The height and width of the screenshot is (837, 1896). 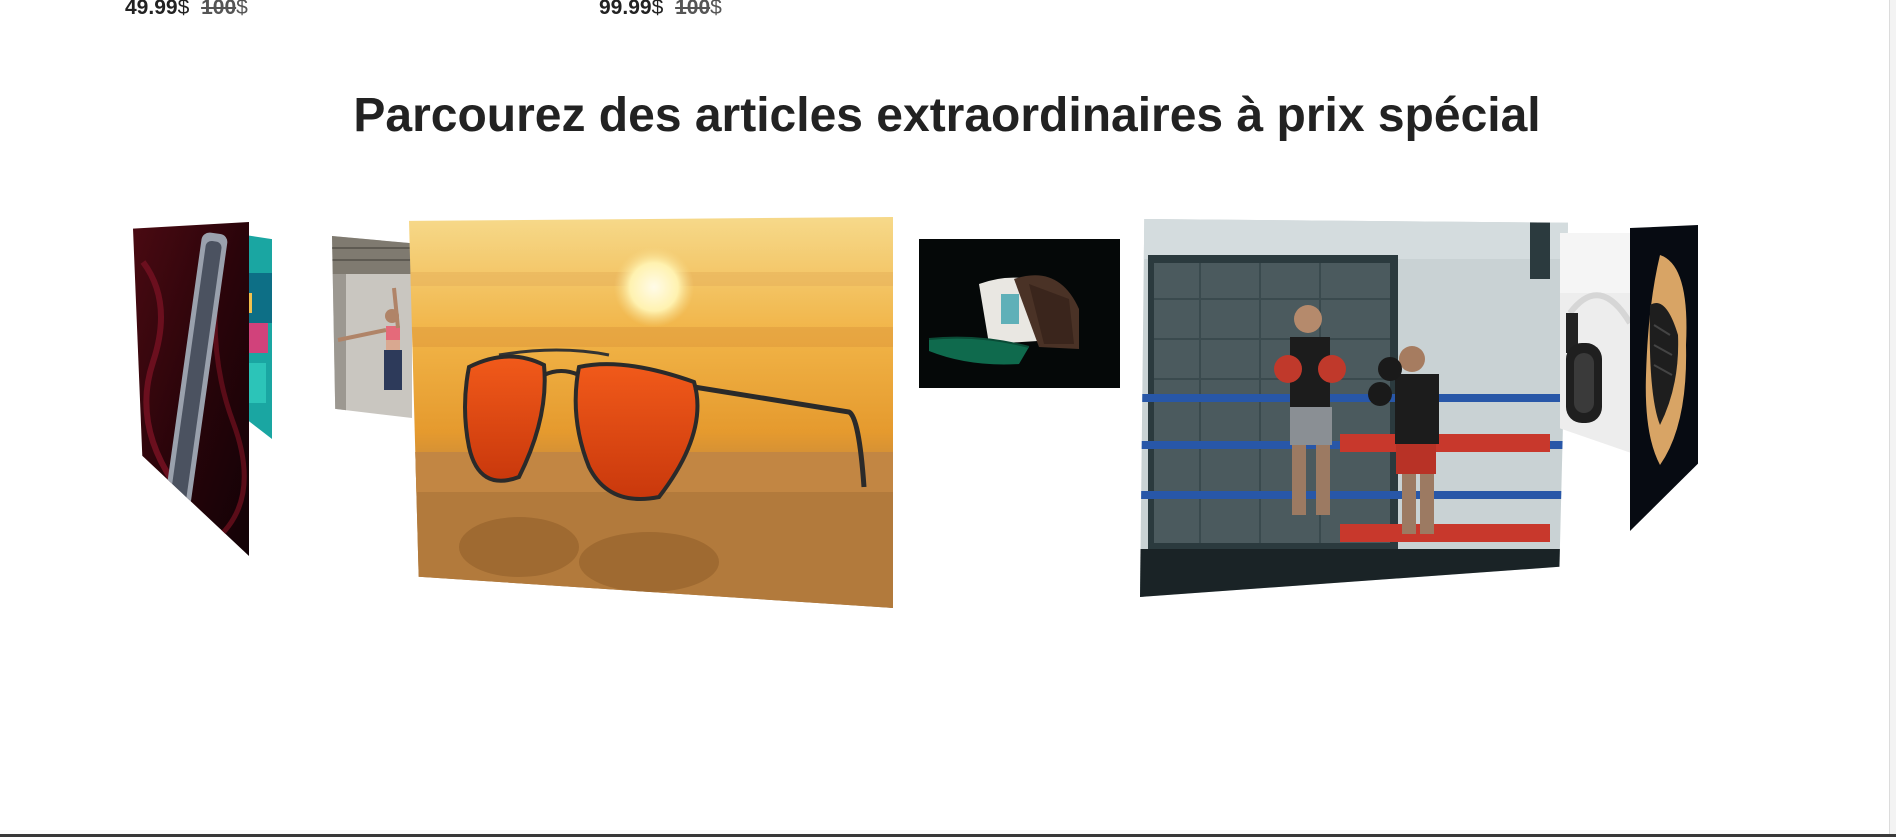 I want to click on carousel-item-cap, so click(x=1019, y=313).